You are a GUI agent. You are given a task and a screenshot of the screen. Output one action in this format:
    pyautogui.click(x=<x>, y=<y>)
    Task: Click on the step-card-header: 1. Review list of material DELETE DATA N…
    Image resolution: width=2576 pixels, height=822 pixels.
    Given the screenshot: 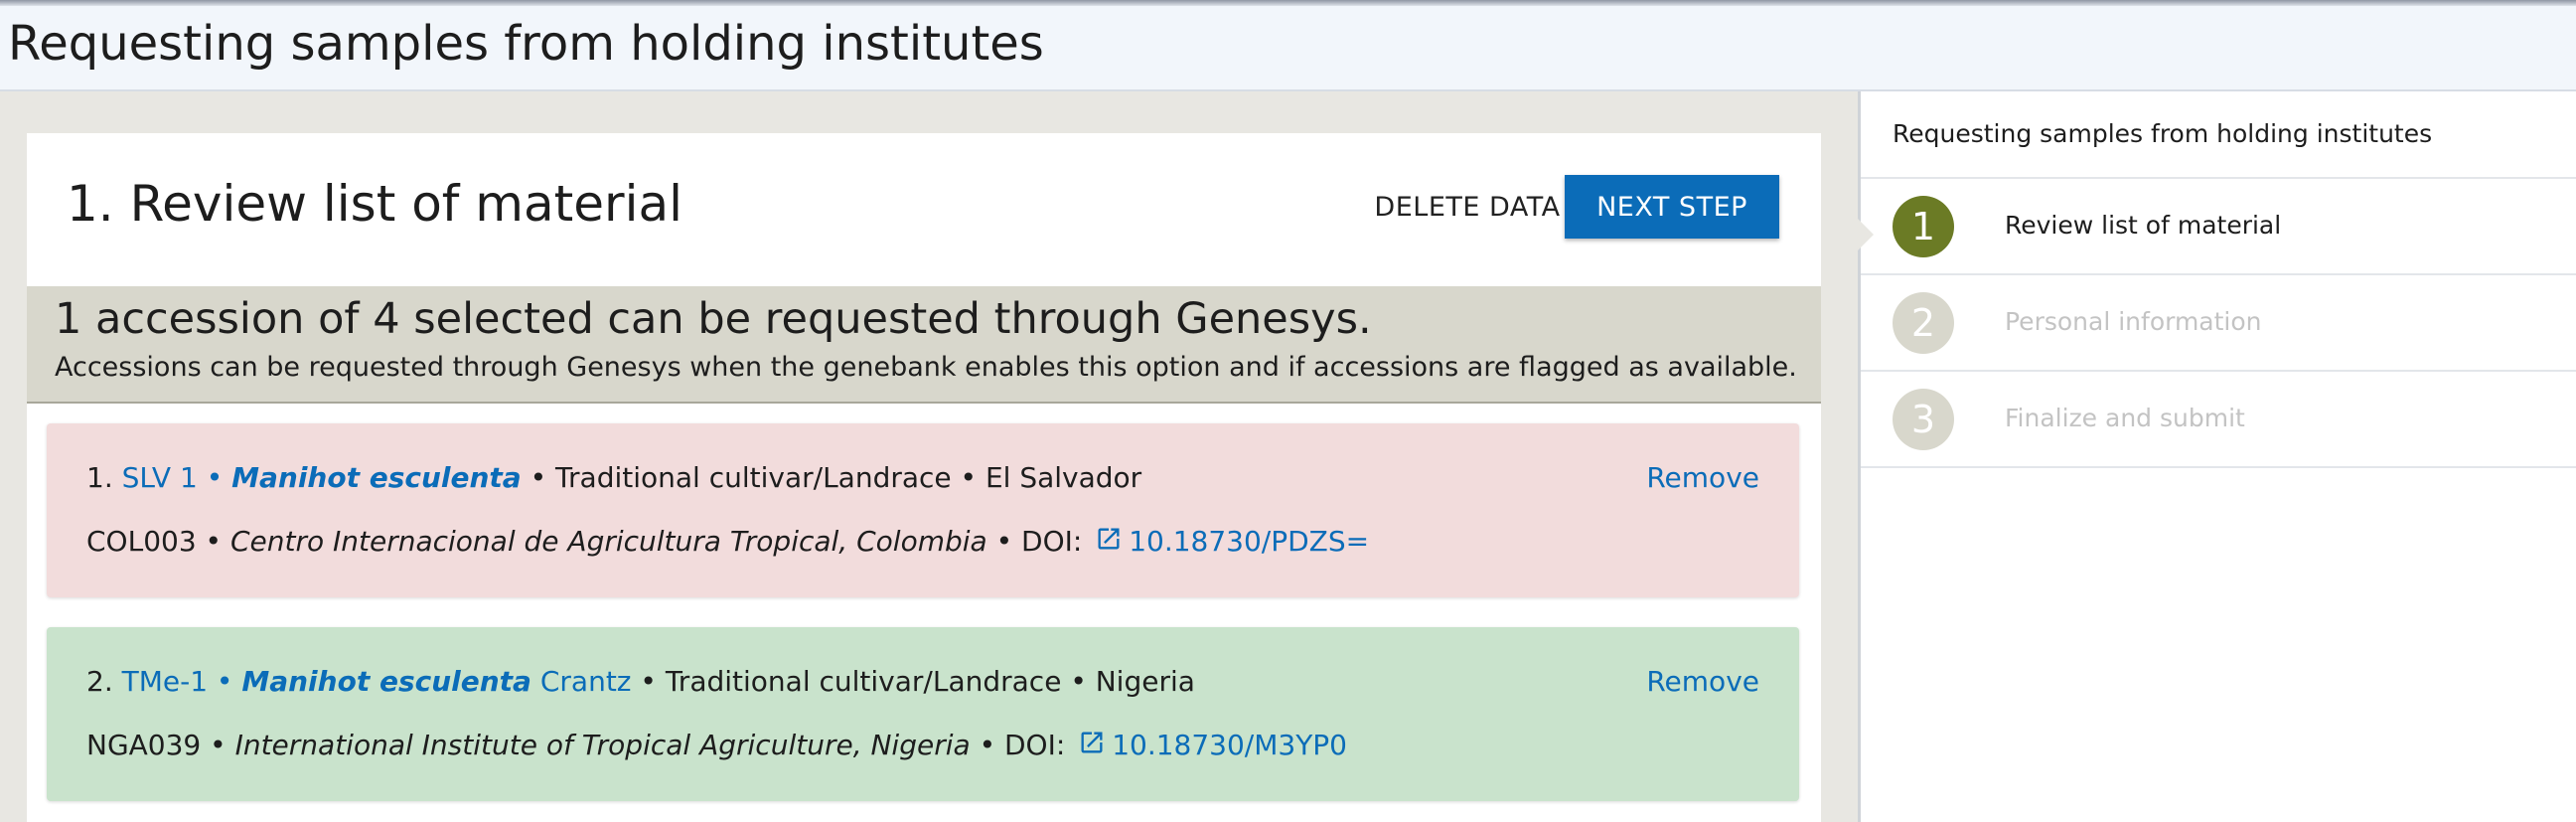 What is the action you would take?
    pyautogui.click(x=924, y=209)
    